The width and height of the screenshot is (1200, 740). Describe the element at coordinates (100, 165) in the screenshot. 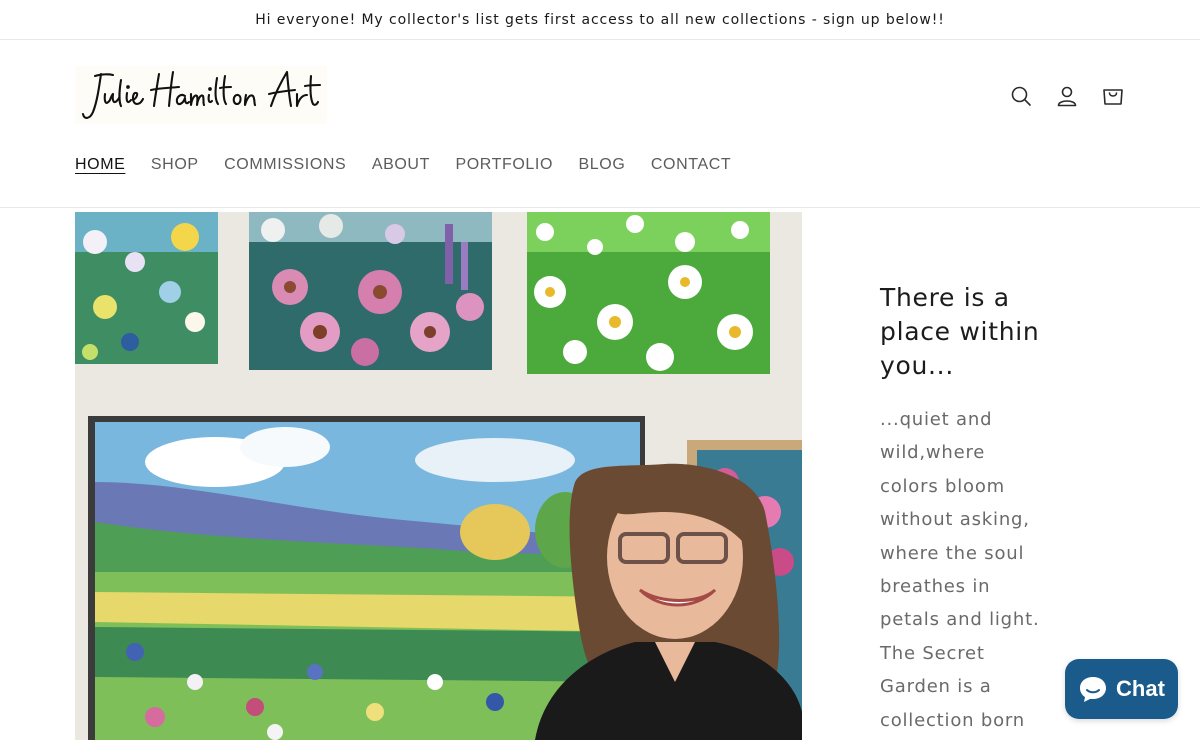

I see `nav-home: HOME` at that location.